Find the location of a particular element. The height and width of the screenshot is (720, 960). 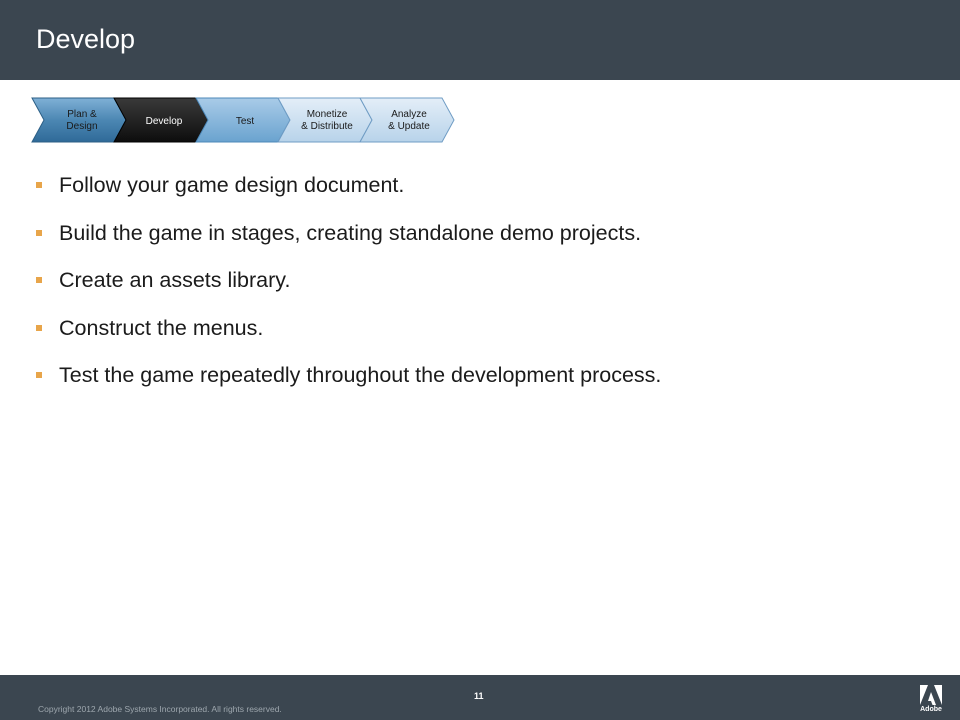

bullet-text: Construct the menus. is located at coordinates (161, 327).